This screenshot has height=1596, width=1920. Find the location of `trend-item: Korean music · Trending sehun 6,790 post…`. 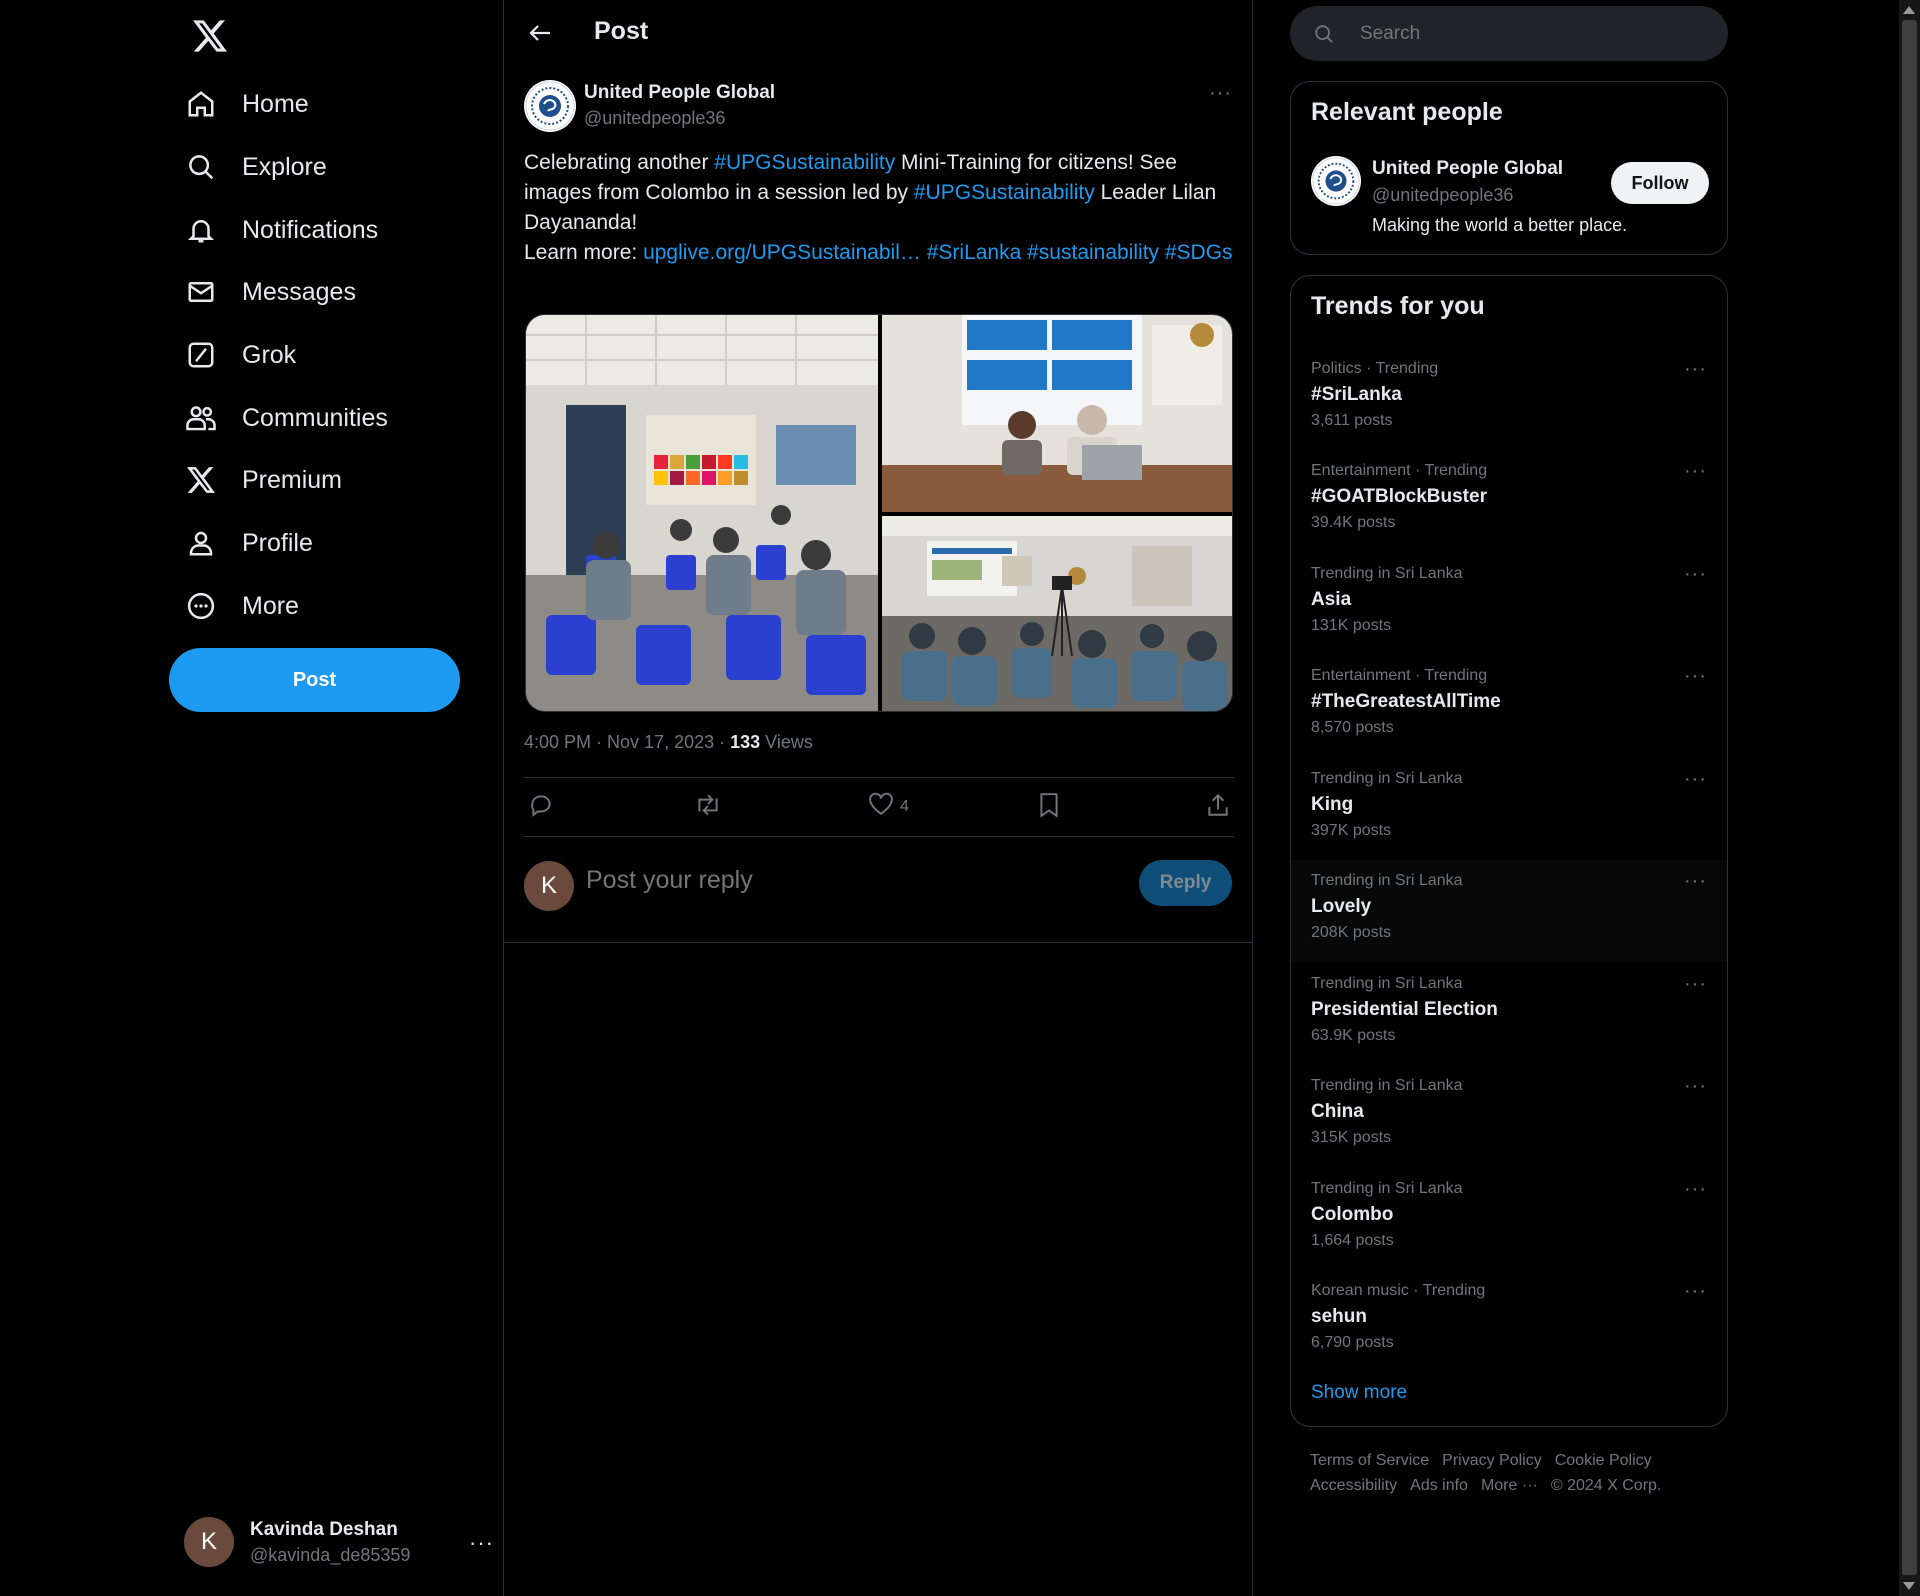

trend-item: Korean music · Trending sehun 6,790 post… is located at coordinates (1509, 1321).